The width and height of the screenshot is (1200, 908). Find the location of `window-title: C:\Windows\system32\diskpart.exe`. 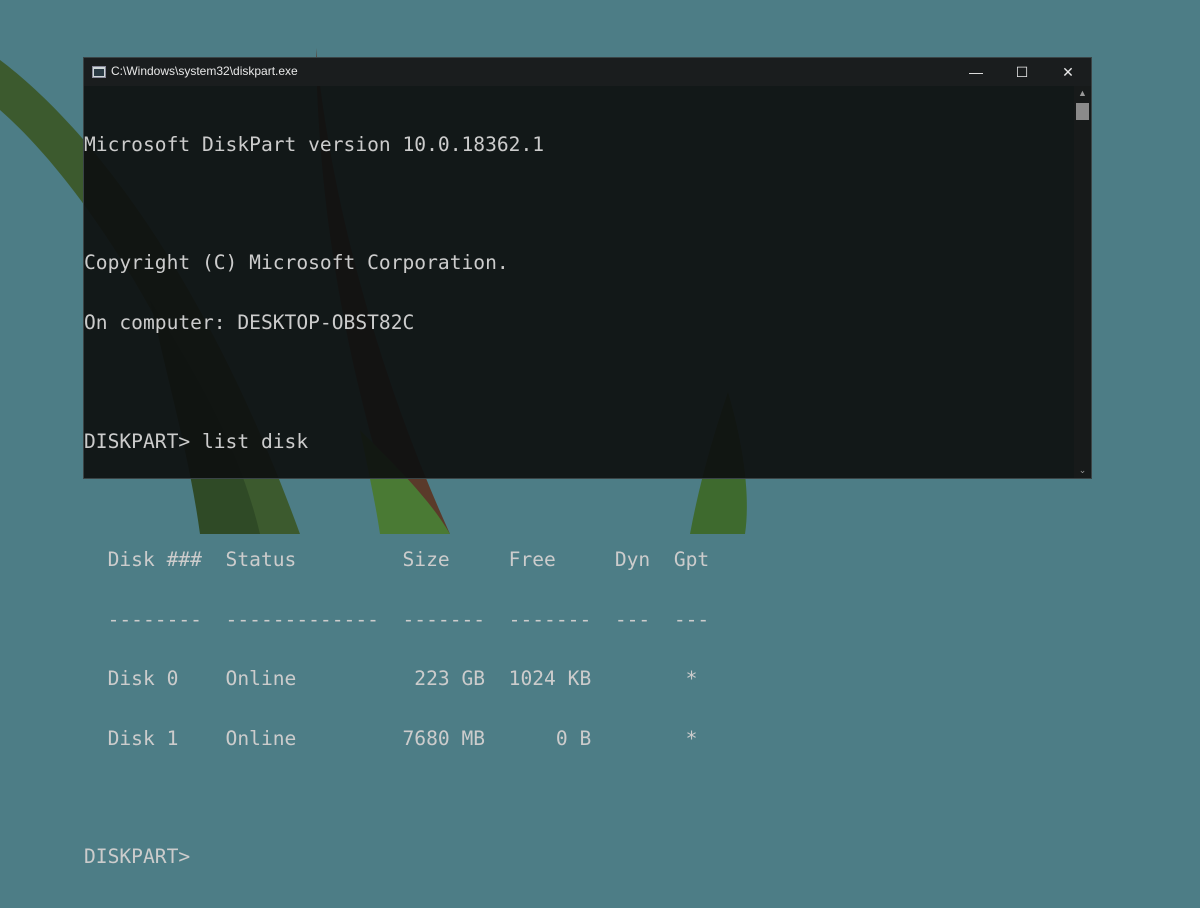

window-title: C:\Windows\system32\diskpart.exe is located at coordinates (204, 71).